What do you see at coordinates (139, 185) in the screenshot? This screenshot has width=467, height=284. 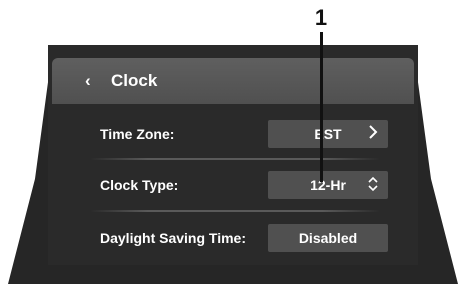 I see `clock-type-label: Clock Type:` at bounding box center [139, 185].